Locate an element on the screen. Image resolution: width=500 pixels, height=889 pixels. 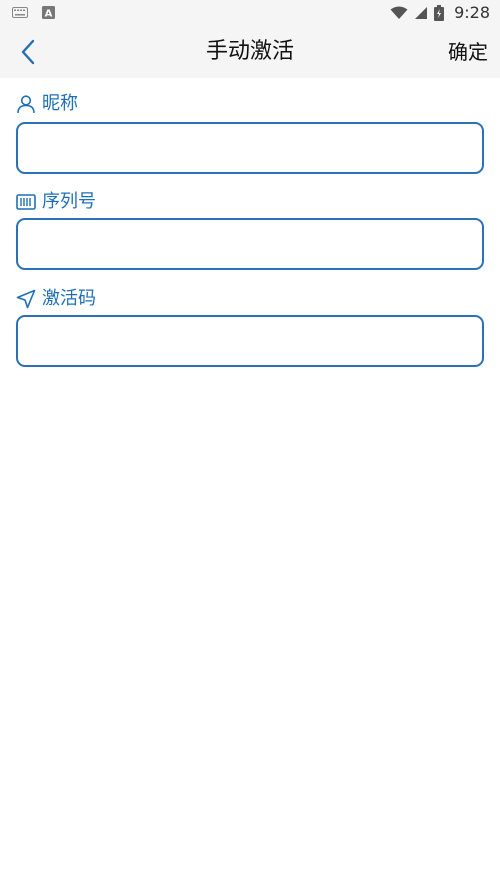
a-notification-icon: A is located at coordinates (48, 12).